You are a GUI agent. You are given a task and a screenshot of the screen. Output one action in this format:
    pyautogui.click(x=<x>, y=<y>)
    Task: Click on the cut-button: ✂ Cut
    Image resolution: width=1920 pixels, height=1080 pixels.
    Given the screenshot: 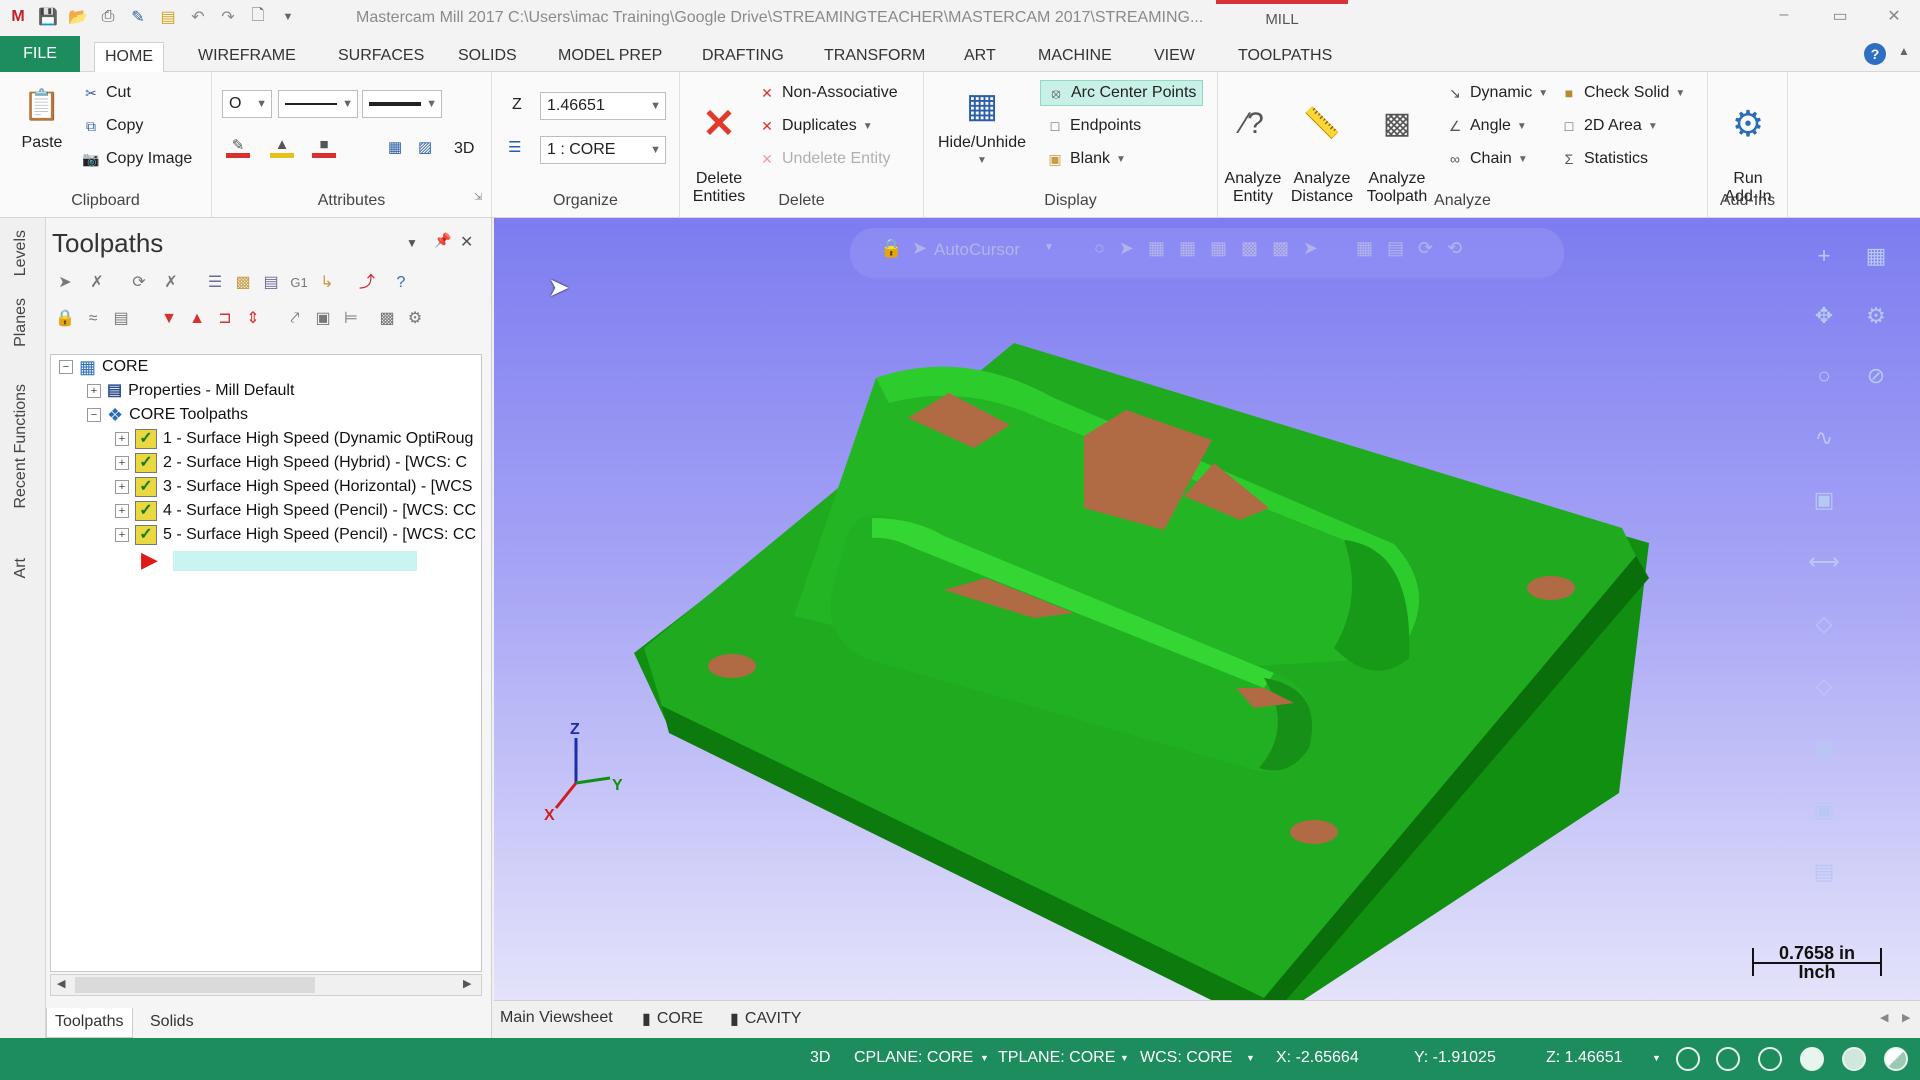 What is the action you would take?
    pyautogui.click(x=106, y=93)
    